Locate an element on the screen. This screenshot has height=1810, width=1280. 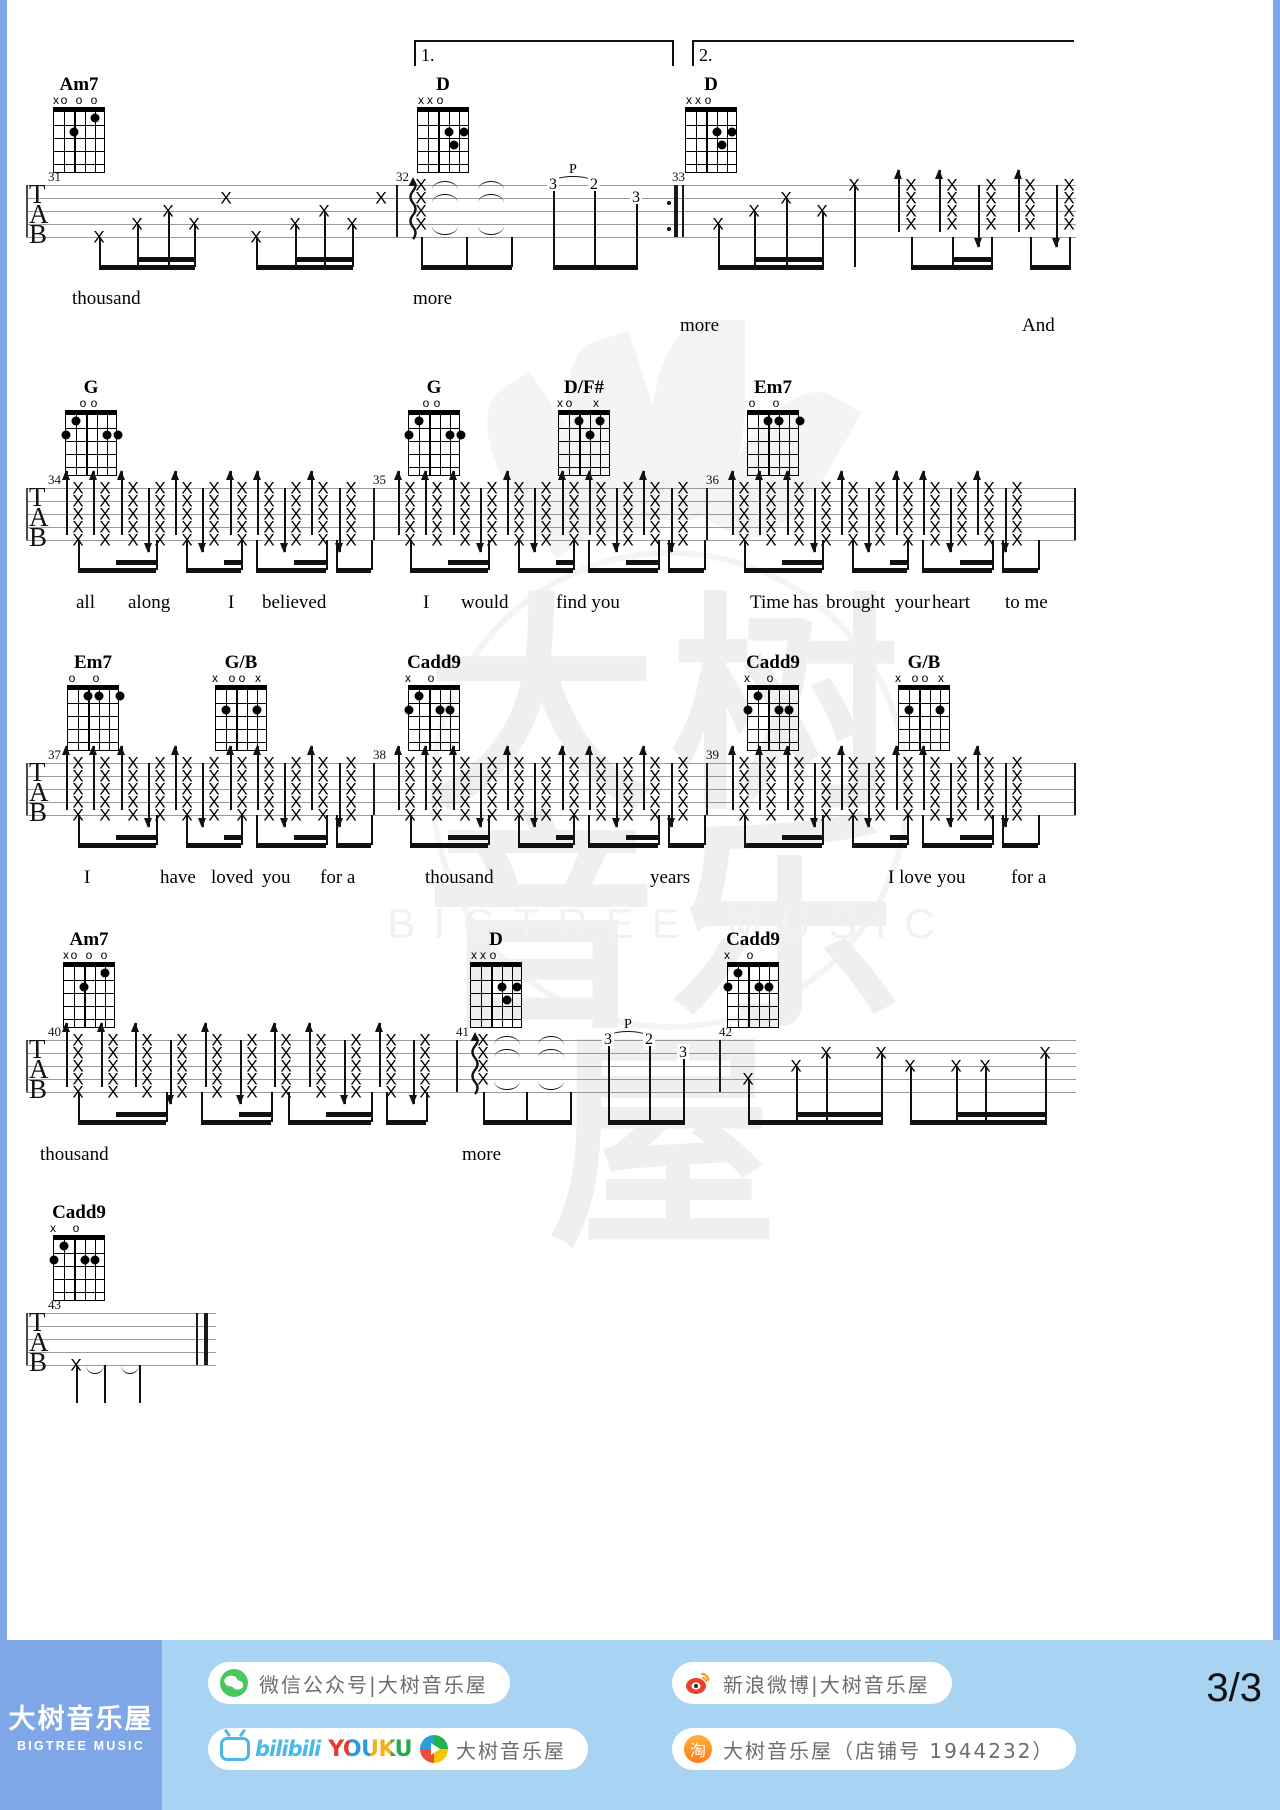
tab-staff-5: 43 T A B X is located at coordinates (121, 1350).